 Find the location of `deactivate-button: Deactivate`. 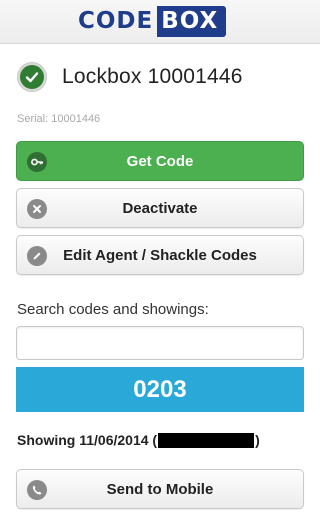

deactivate-button: Deactivate is located at coordinates (160, 208).